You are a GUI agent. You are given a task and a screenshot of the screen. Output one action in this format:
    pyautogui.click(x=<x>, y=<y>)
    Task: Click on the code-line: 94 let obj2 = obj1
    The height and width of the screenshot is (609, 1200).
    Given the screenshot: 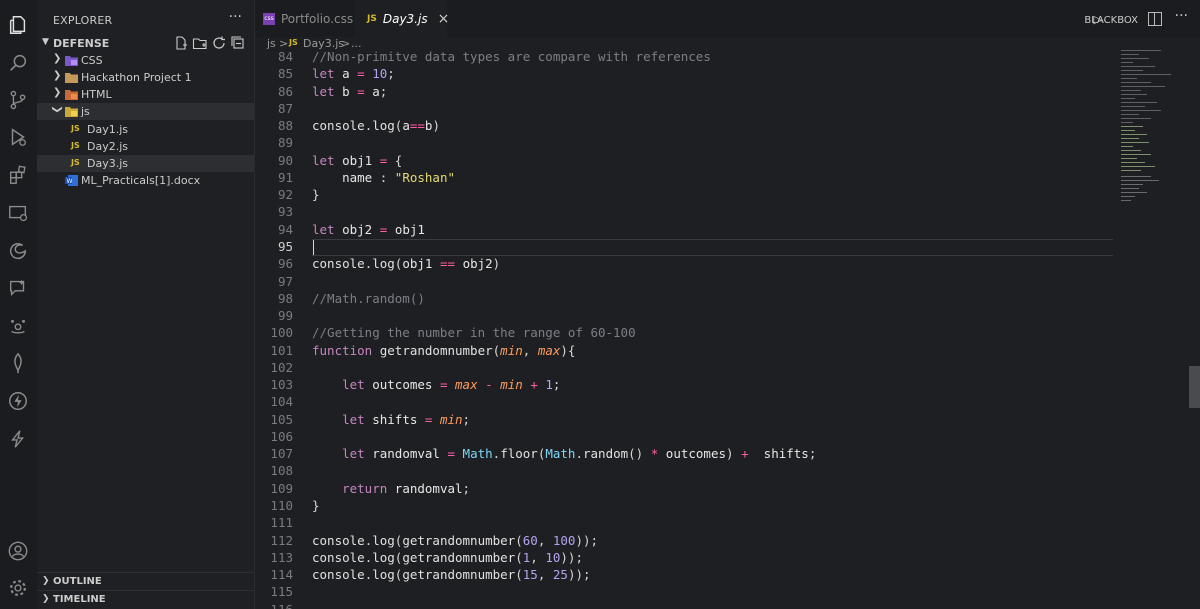 What is the action you would take?
    pyautogui.click(x=727, y=230)
    